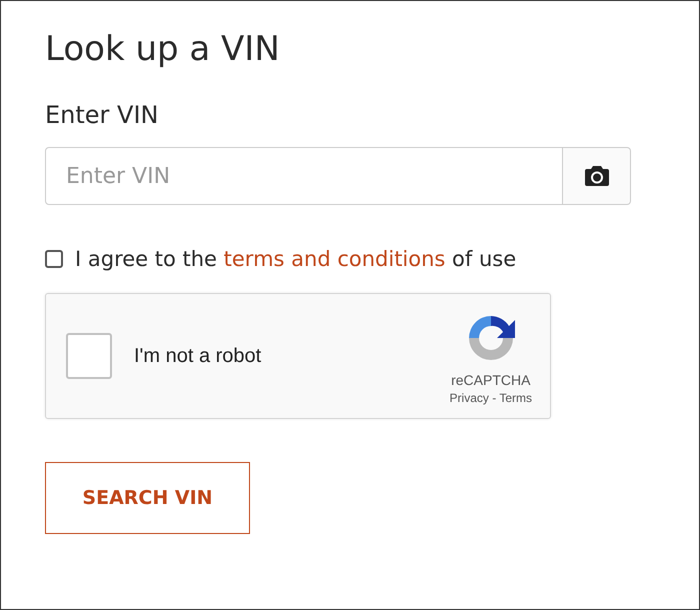 This screenshot has width=700, height=610. Describe the element at coordinates (335, 259) in the screenshot. I see `terms-link: terms and conditions` at that location.